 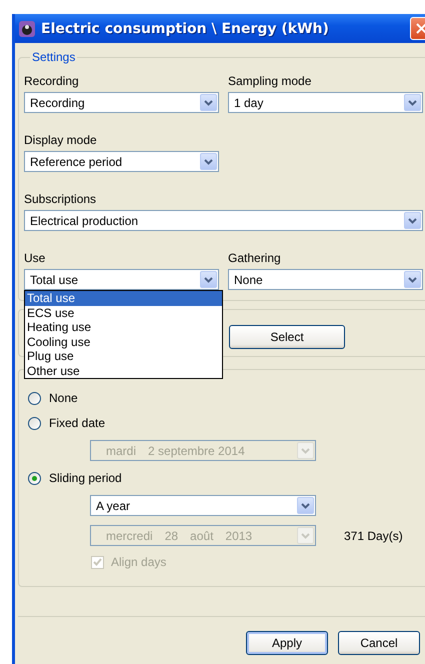 I want to click on dialog-button: Apply, so click(x=287, y=643).